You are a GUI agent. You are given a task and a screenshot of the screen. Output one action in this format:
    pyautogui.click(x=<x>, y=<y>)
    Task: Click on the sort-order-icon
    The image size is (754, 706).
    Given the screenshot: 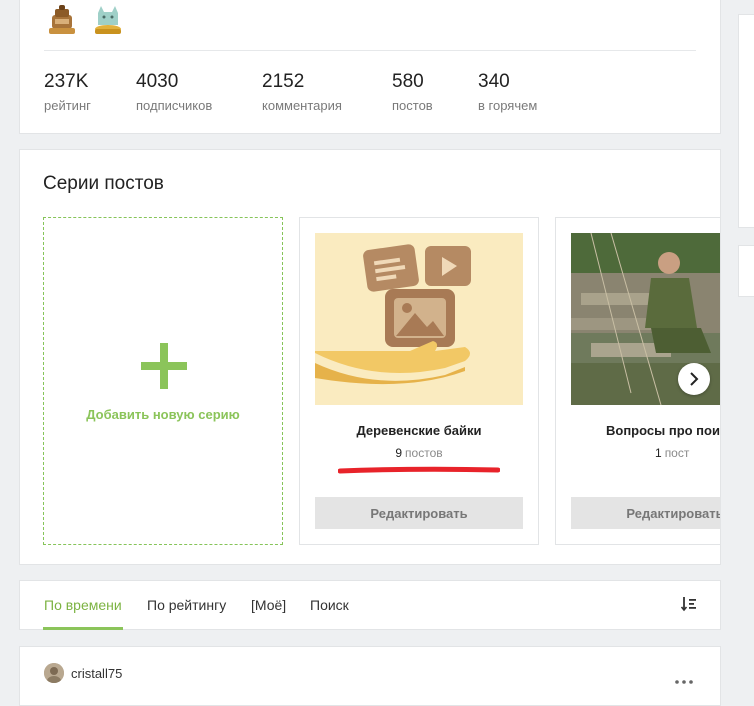 What is the action you would take?
    pyautogui.click(x=688, y=604)
    